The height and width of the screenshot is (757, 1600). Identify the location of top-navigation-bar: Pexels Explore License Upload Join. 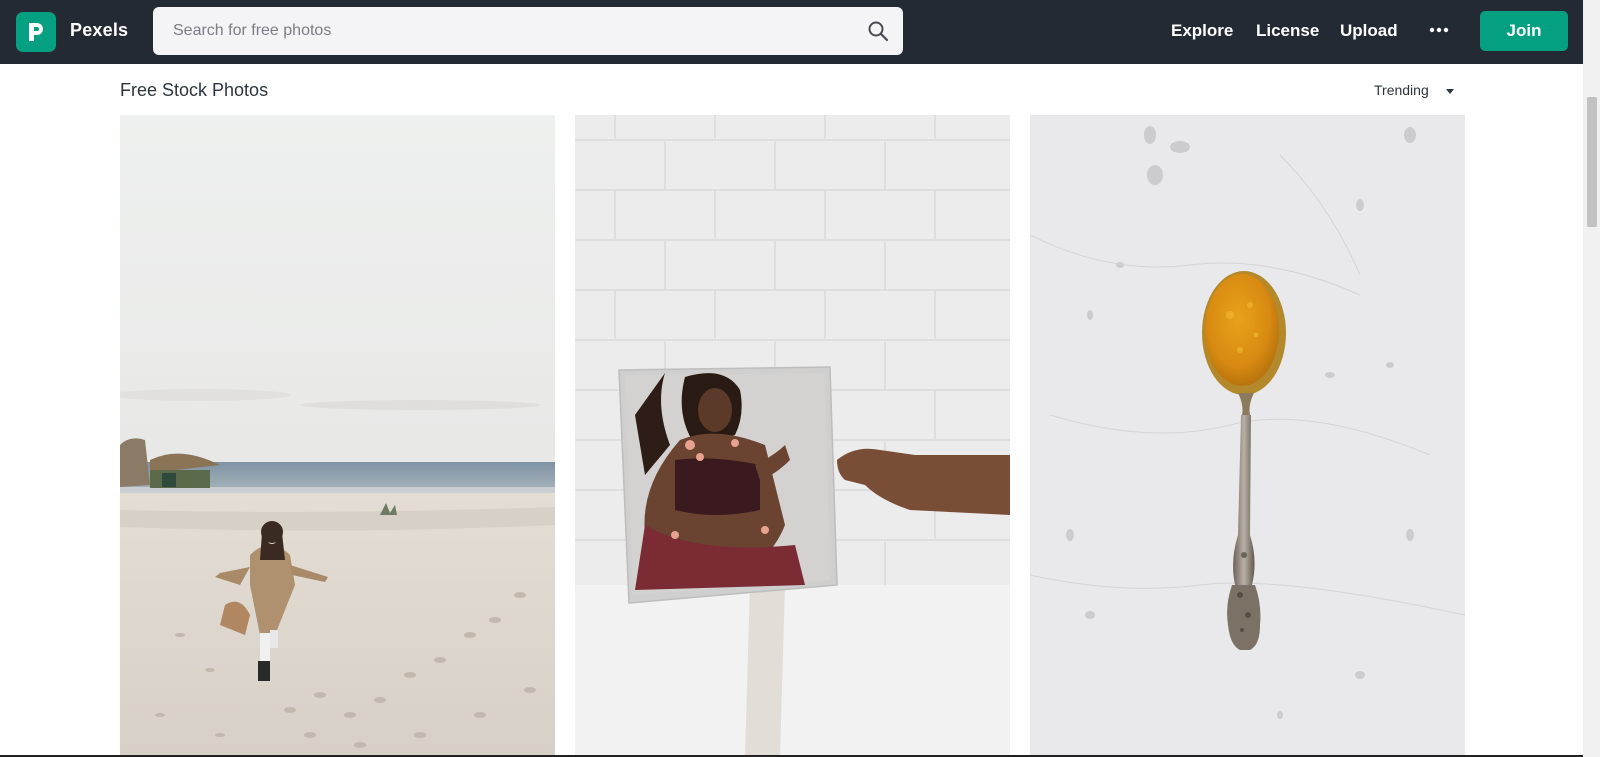
(791, 32).